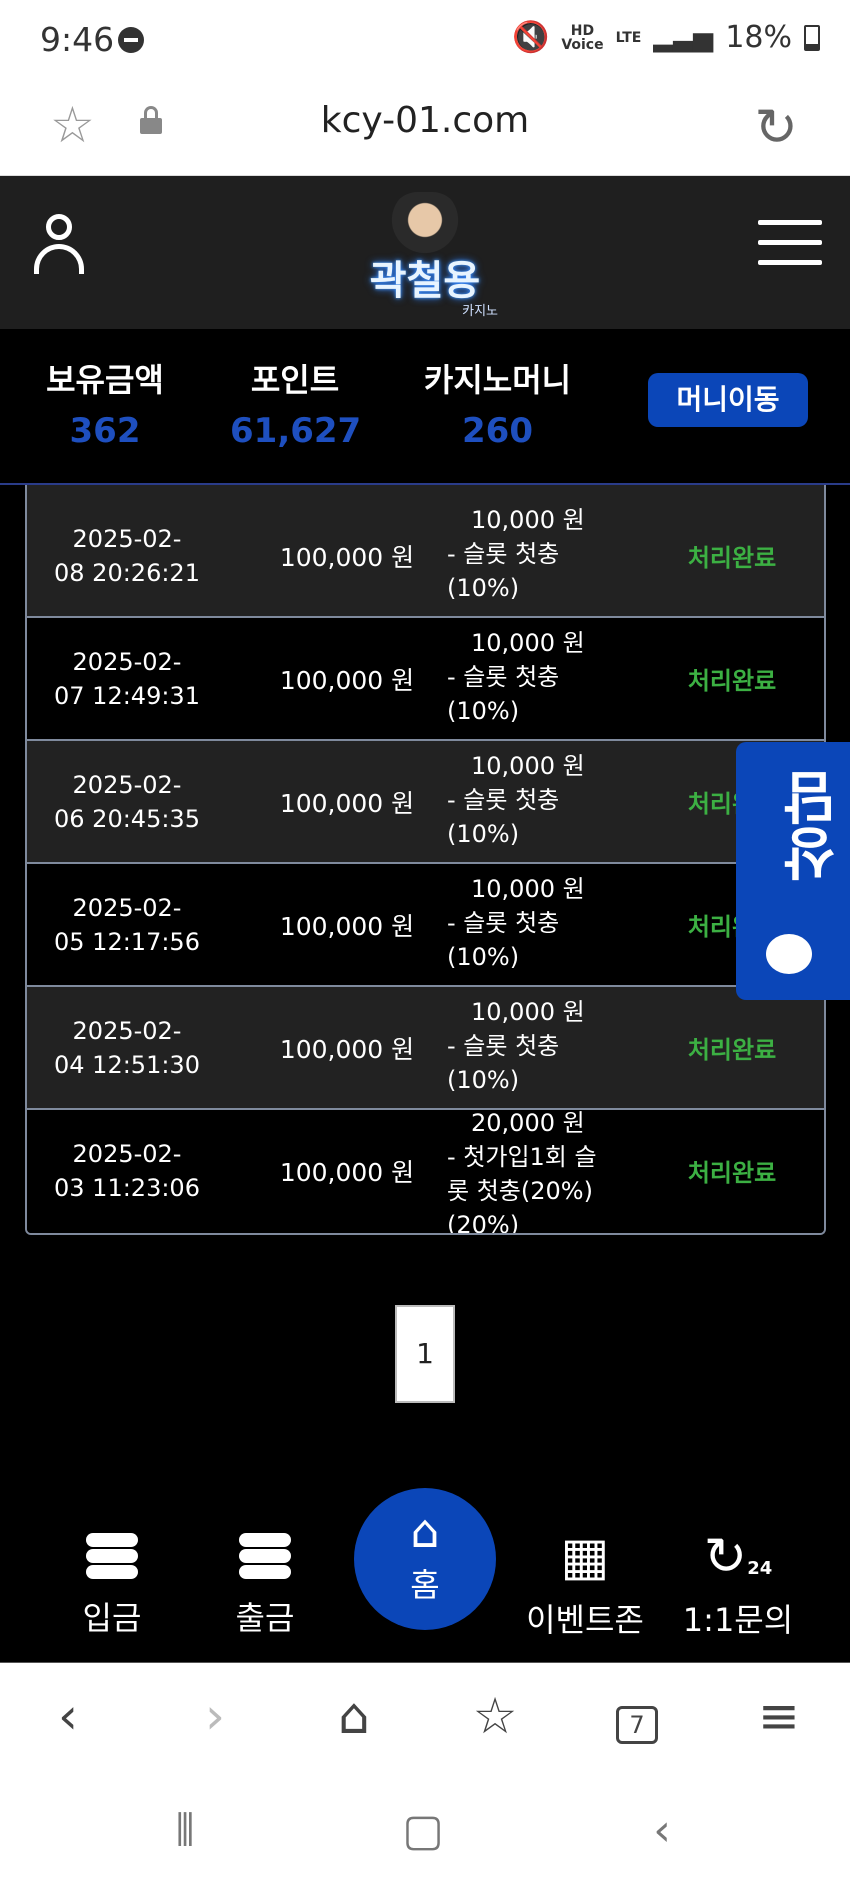  Describe the element at coordinates (480, 311) in the screenshot. I see `logo-subtitle: 카지노` at that location.